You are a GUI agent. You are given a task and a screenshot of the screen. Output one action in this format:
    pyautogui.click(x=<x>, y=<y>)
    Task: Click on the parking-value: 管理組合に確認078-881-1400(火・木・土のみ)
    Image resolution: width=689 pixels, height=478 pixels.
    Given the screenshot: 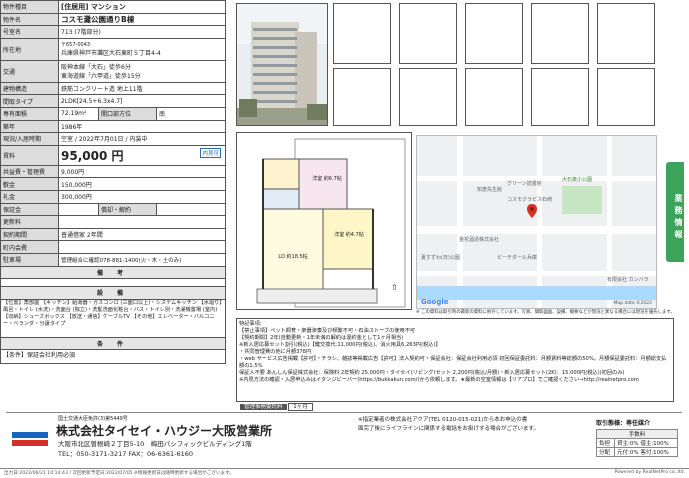 What is the action you would take?
    pyautogui.click(x=142, y=259)
    